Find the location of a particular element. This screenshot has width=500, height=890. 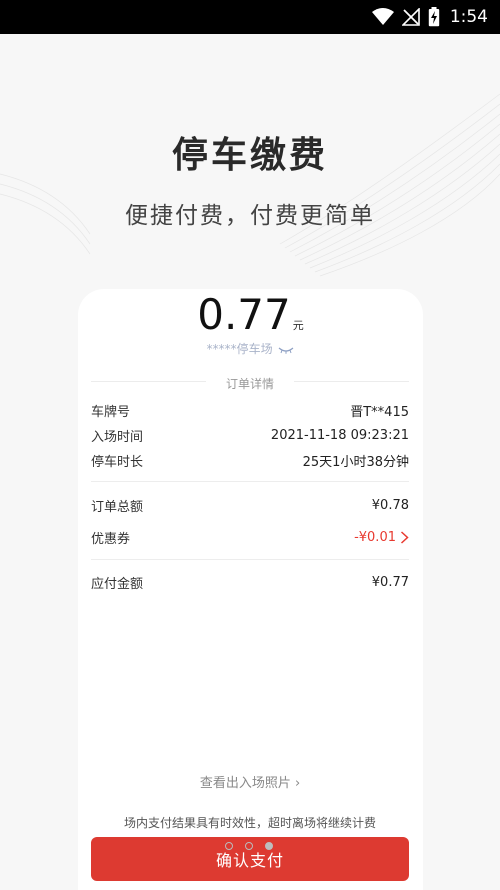

chevron-right-icon is located at coordinates (404, 537).